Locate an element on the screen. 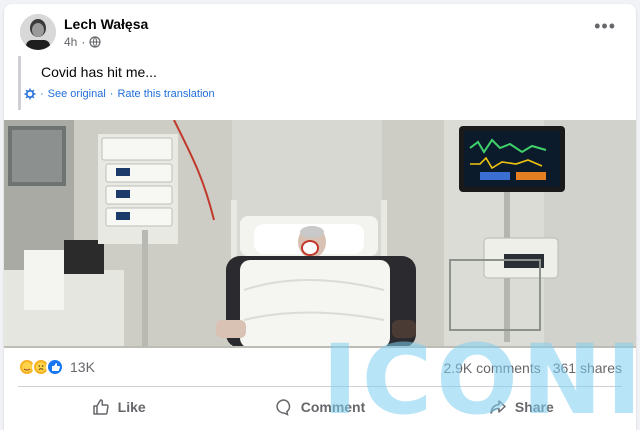  avatar-photo is located at coordinates (38, 32).